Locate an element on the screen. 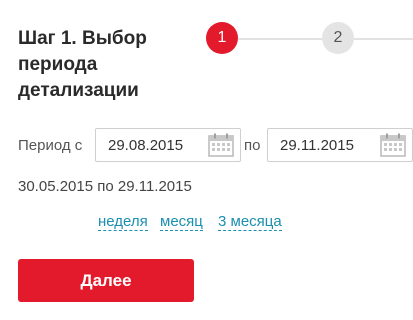 This screenshot has height=320, width=413. date-from-value: 29.08.2015 is located at coordinates (146, 145).